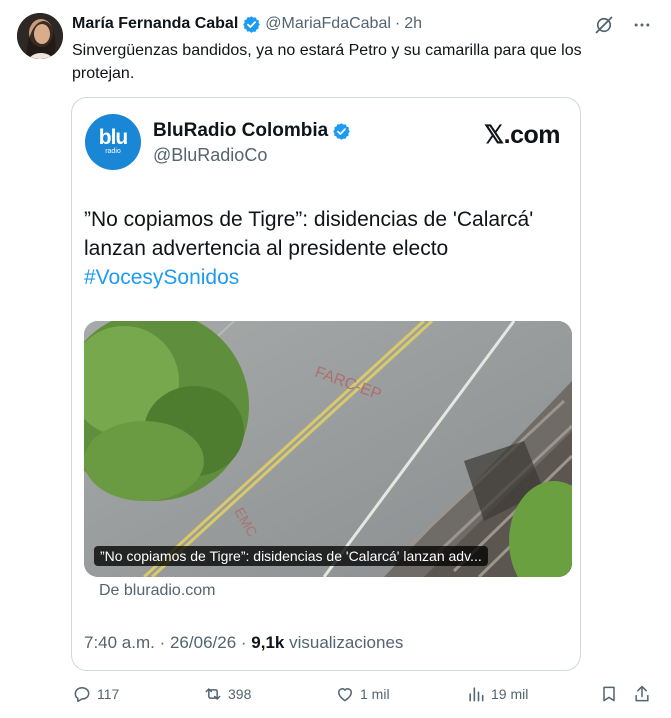  What do you see at coordinates (375, 694) in the screenshot?
I see `like-count: 1 mil` at bounding box center [375, 694].